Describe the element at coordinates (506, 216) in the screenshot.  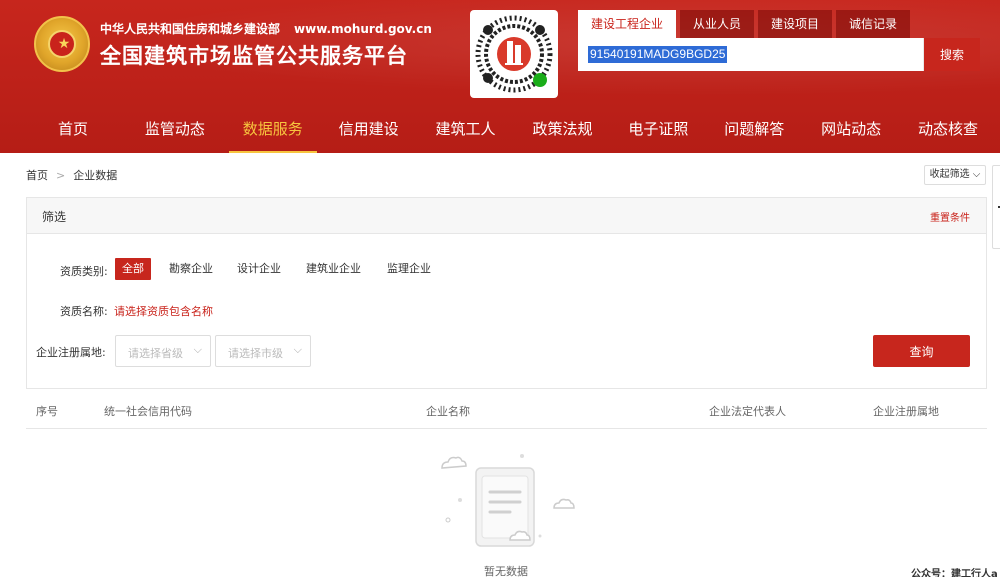
I see `filter-header: 筛选 重置条件` at that location.